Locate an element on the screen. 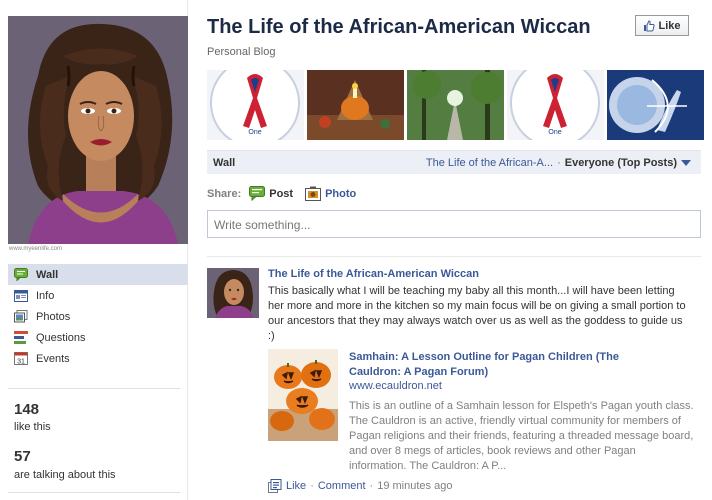 The width and height of the screenshot is (712, 500). nav-item-events: 31 Events is located at coordinates (98, 358).